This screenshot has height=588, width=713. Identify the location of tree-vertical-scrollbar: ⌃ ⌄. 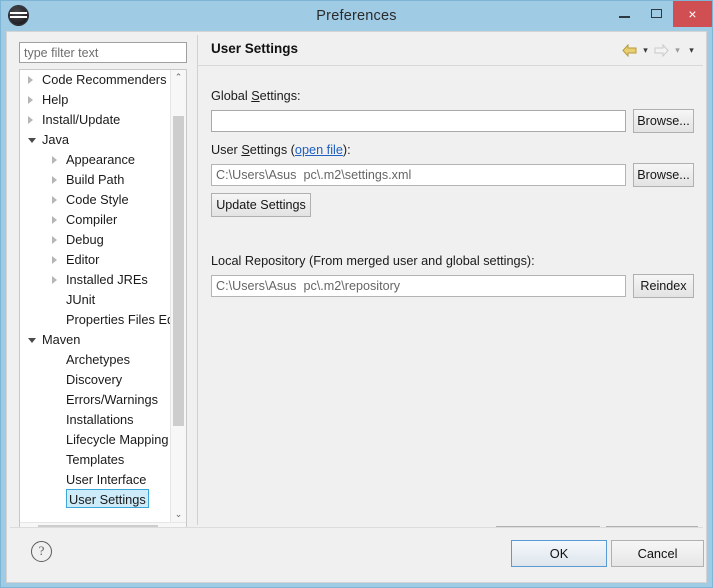
(178, 296).